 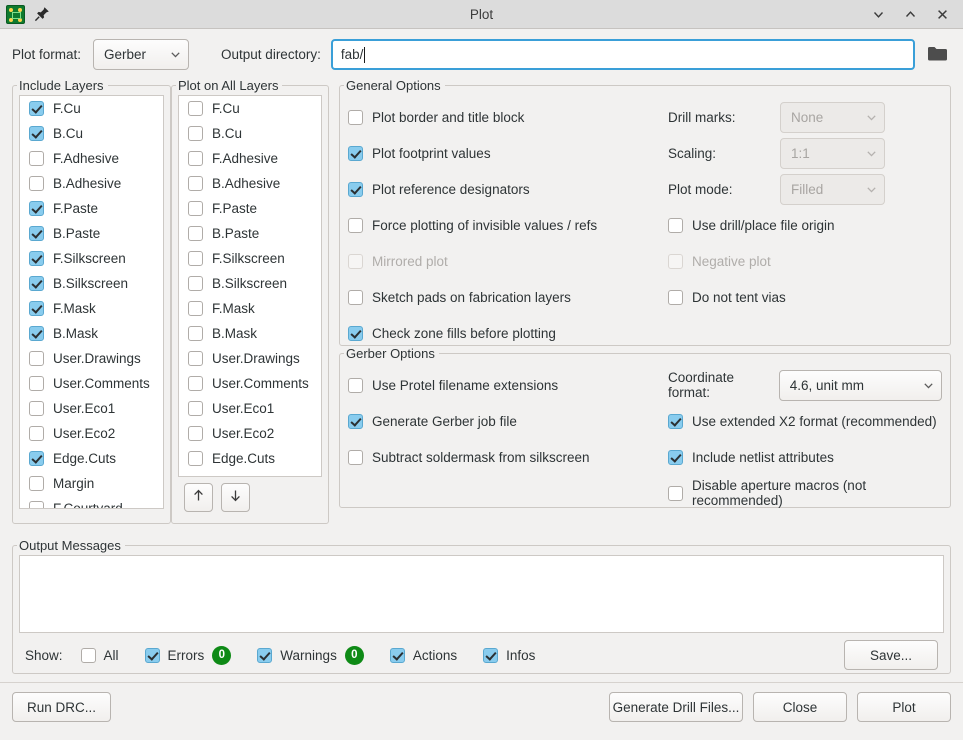 I want to click on general-option-row: Sketch pads on fabrication layers, so click(x=503, y=297).